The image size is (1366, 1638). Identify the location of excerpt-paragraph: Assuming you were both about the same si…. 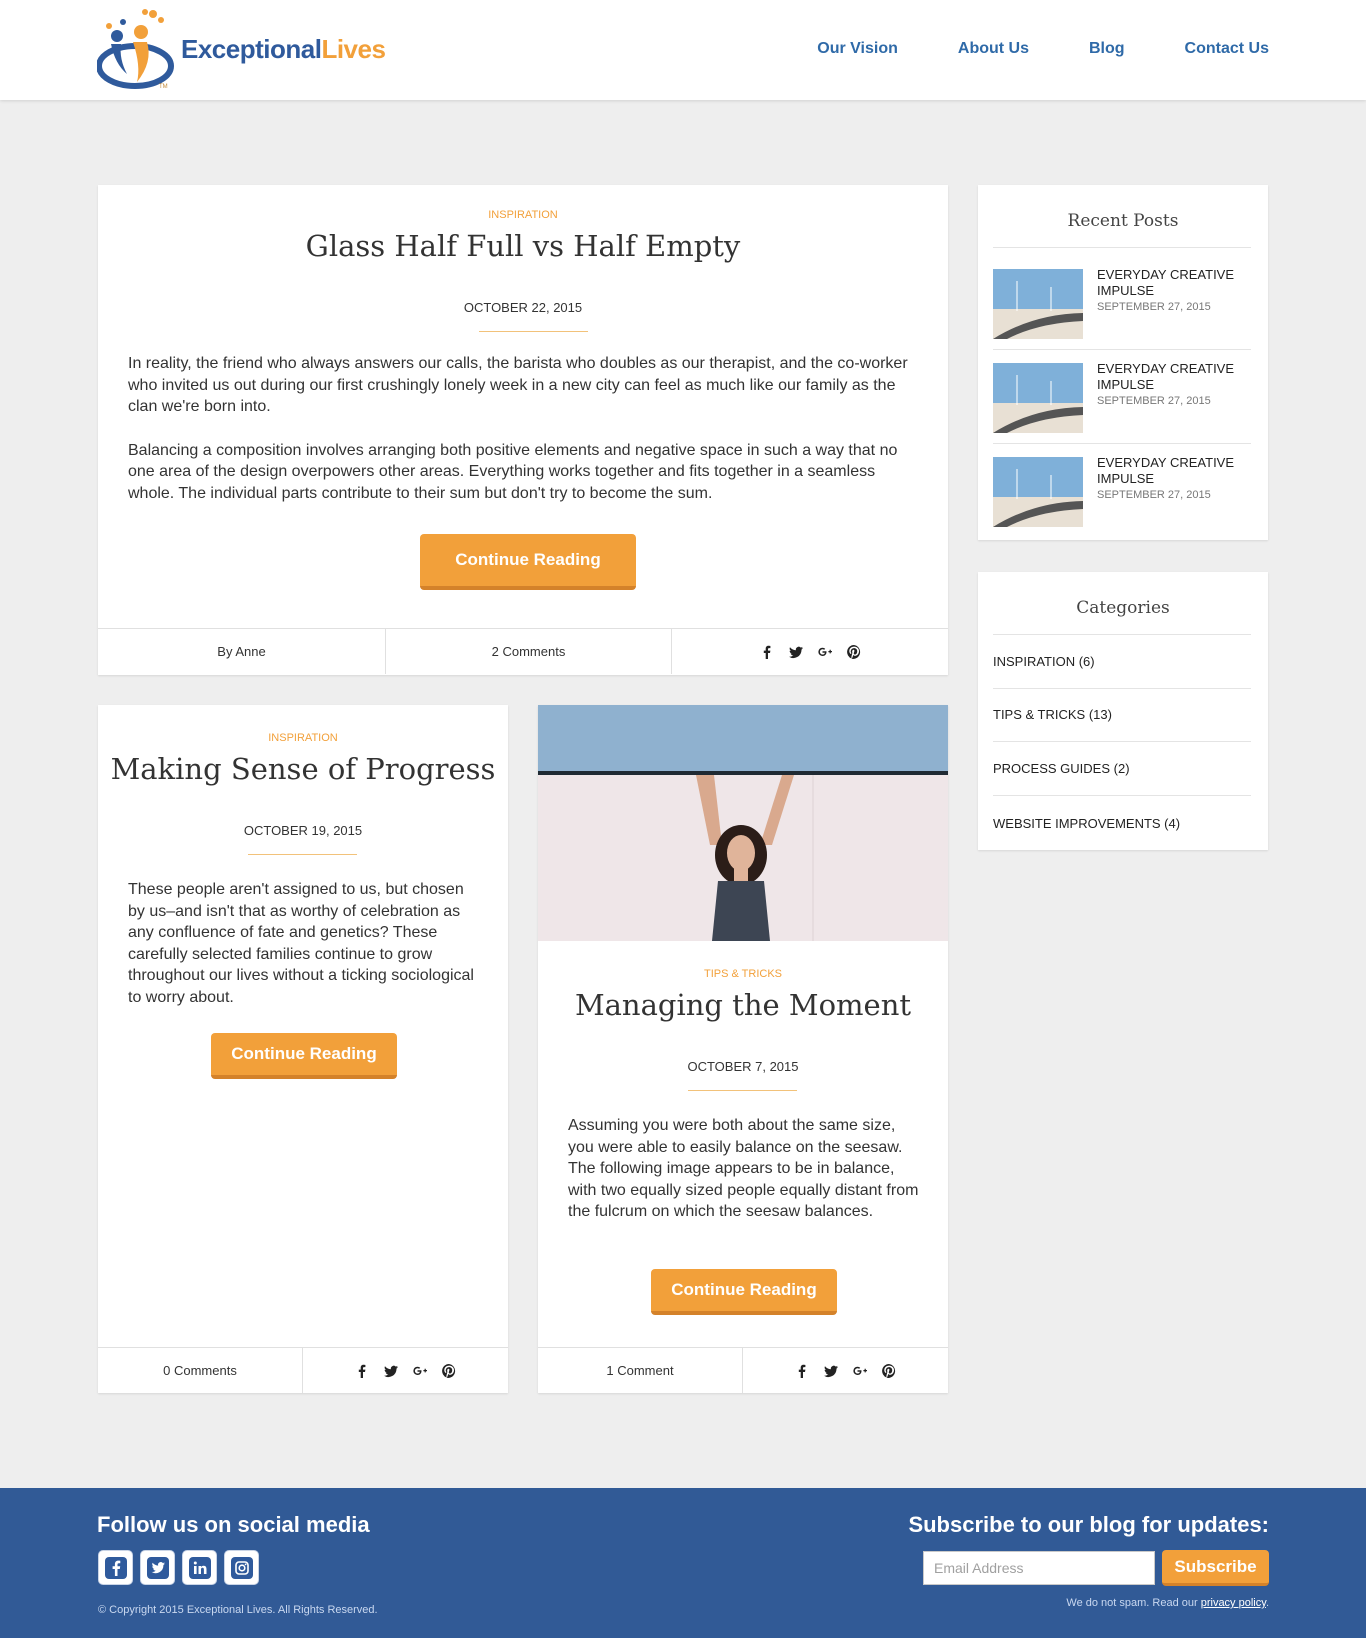
(743, 1168).